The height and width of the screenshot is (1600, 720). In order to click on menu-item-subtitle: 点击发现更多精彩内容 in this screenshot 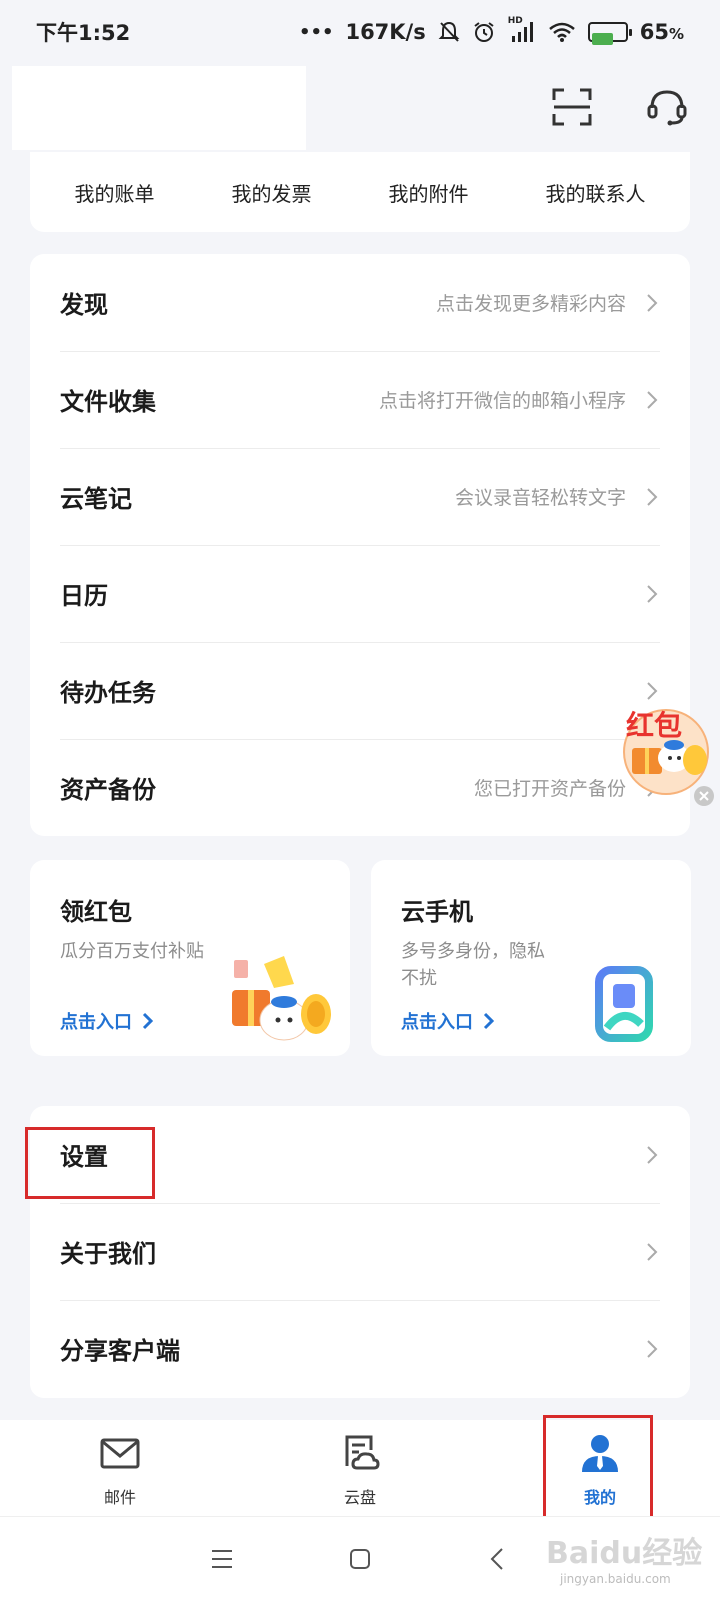, I will do `click(530, 304)`.